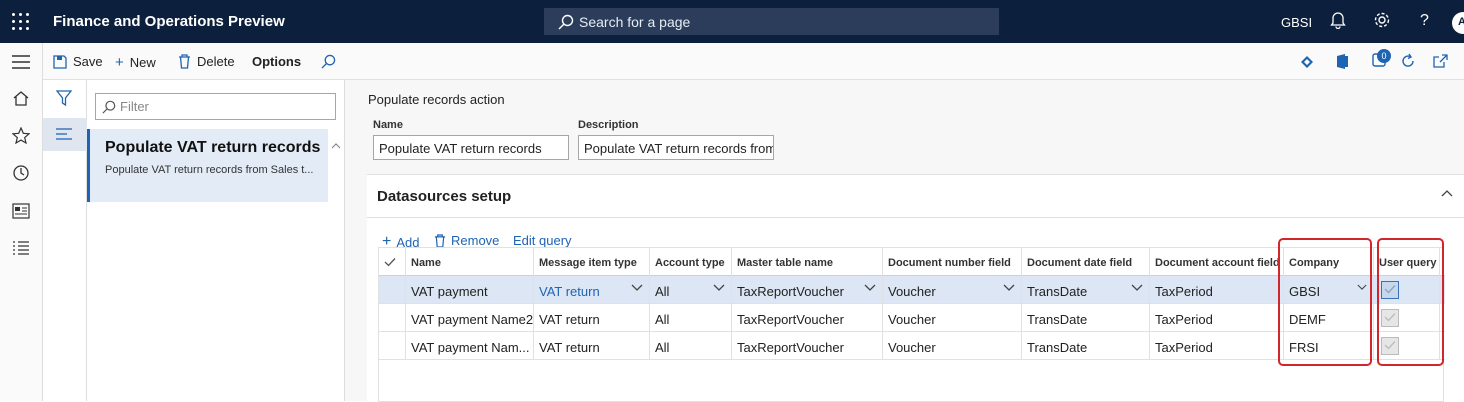 The width and height of the screenshot is (1464, 402). I want to click on help-icon: ?, so click(1424, 21).